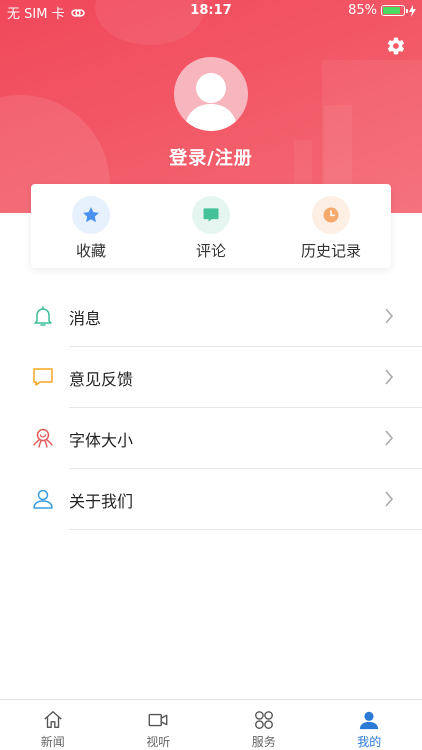  I want to click on history-icon-circle, so click(331, 215).